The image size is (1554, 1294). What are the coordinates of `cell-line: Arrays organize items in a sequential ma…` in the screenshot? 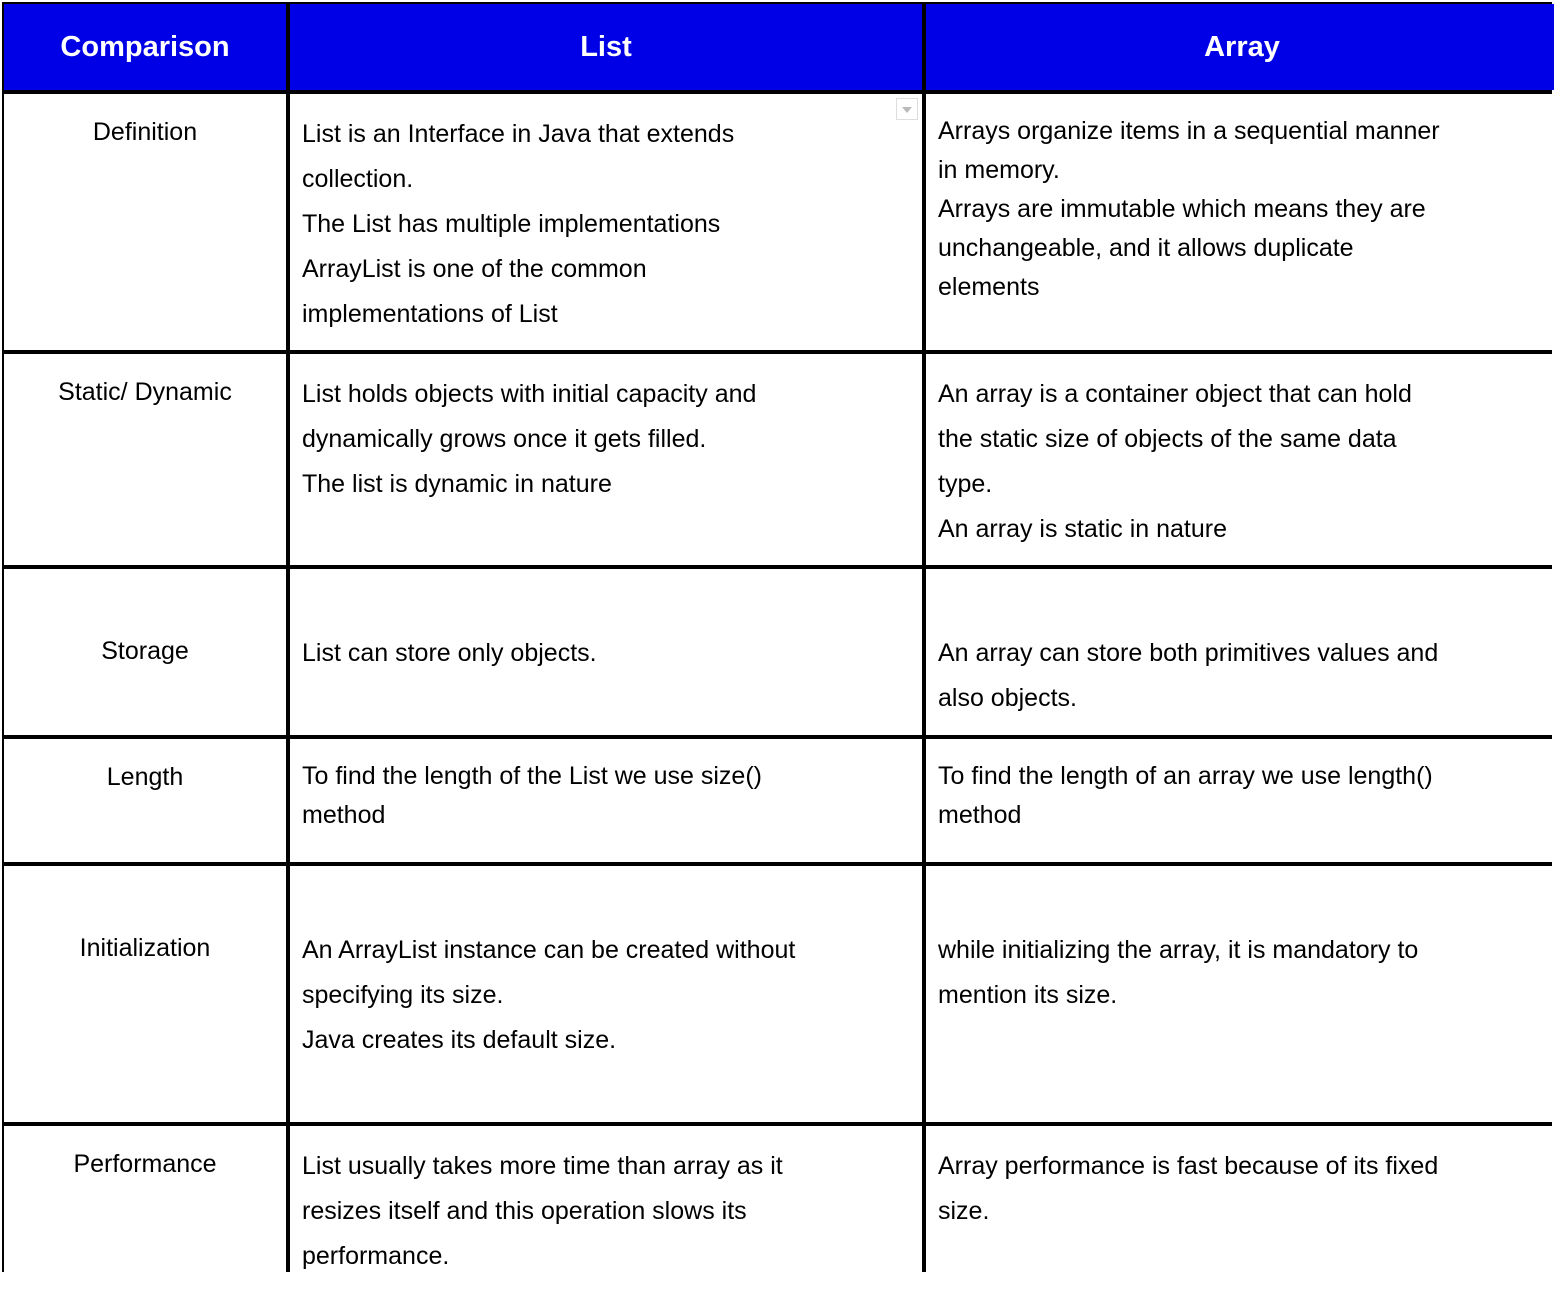 It's located at (1189, 131).